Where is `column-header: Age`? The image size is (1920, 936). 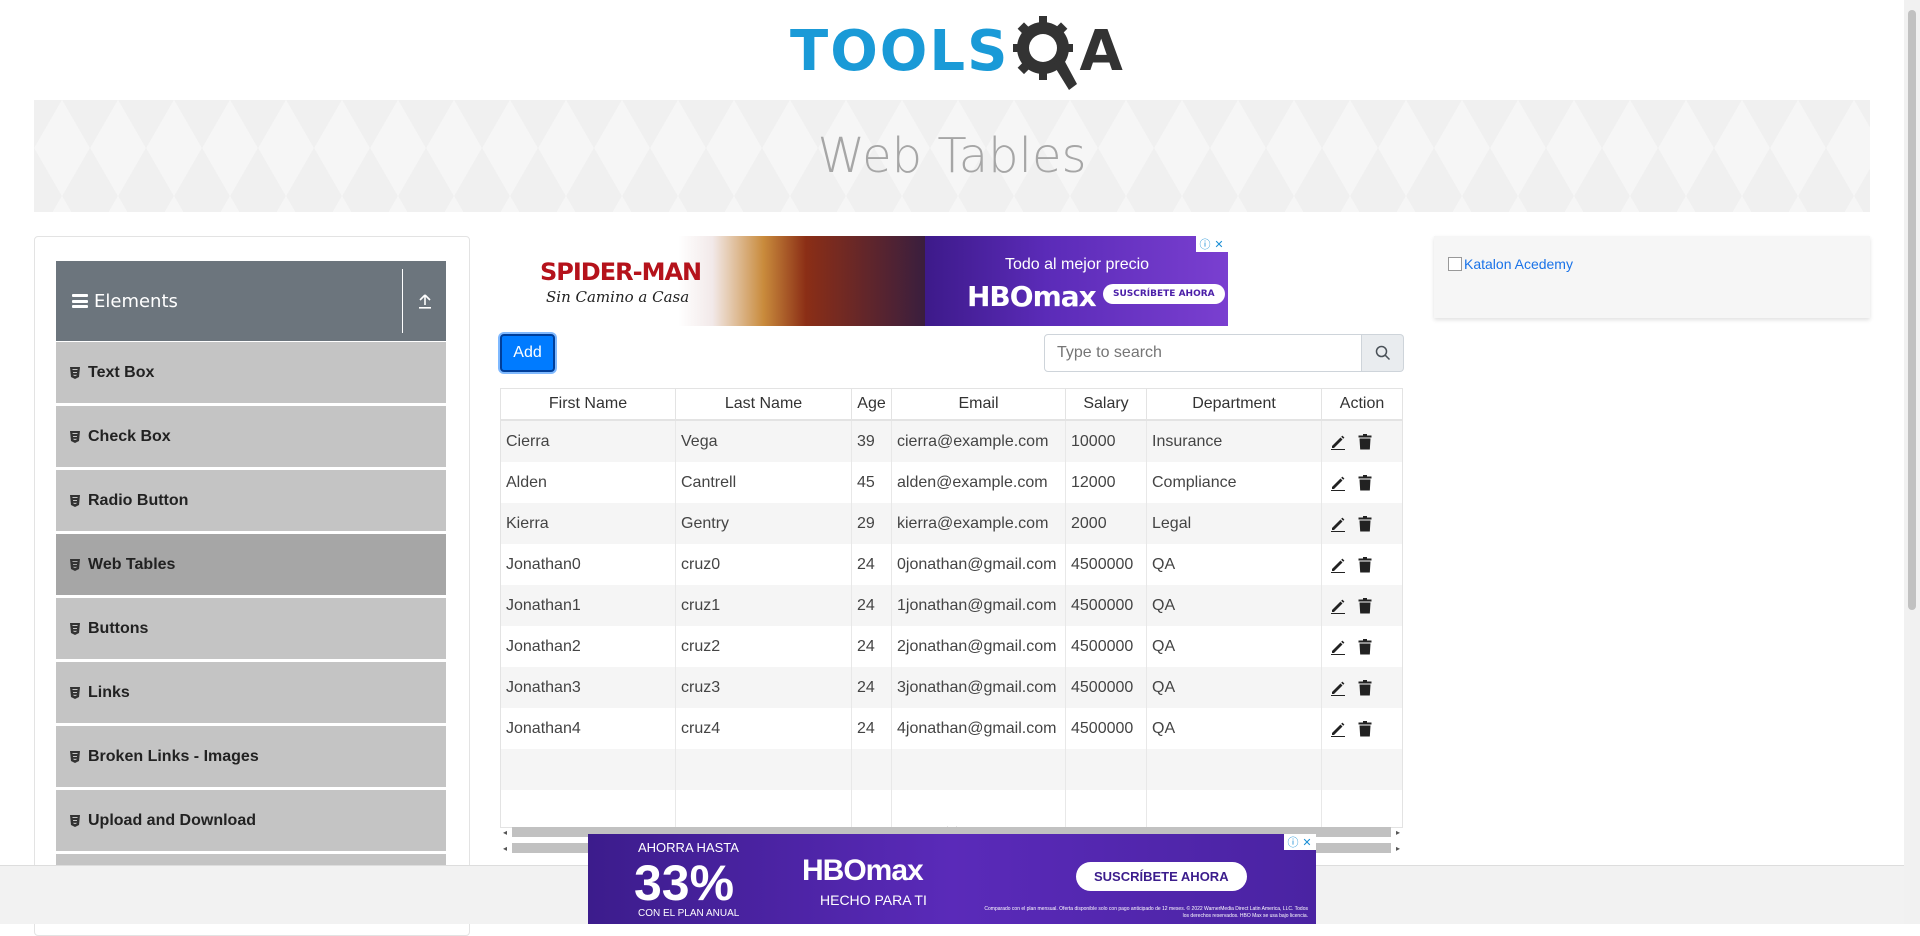 column-header: Age is located at coordinates (872, 404).